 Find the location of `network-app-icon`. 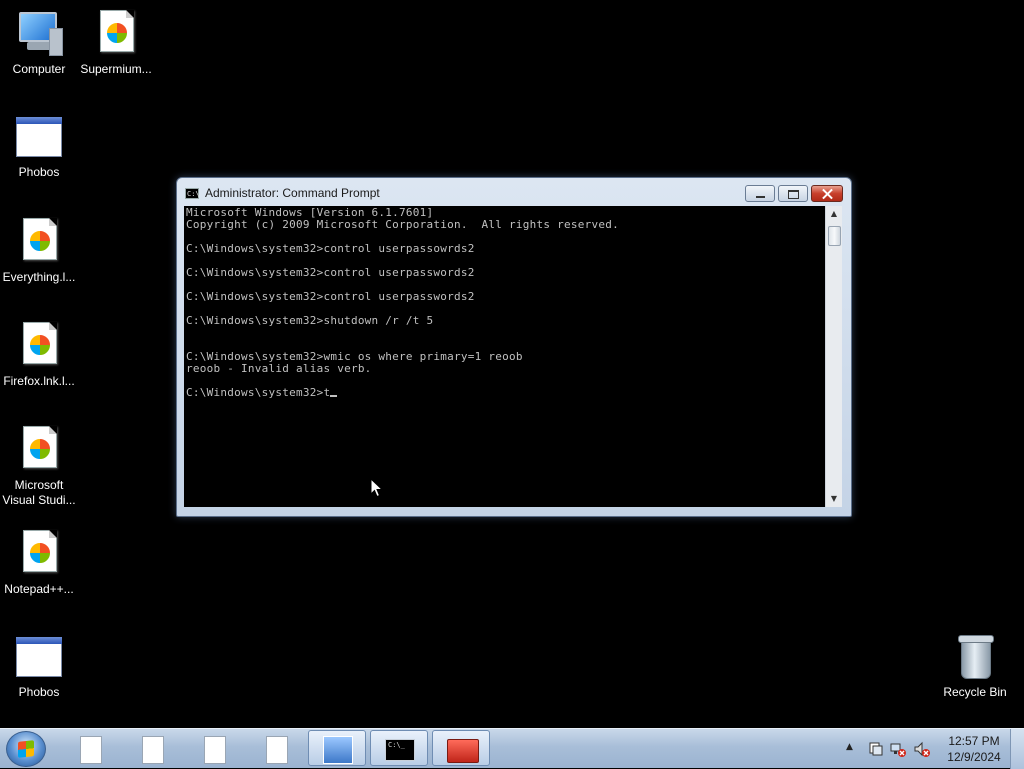

network-app-icon is located at coordinates (338, 750).